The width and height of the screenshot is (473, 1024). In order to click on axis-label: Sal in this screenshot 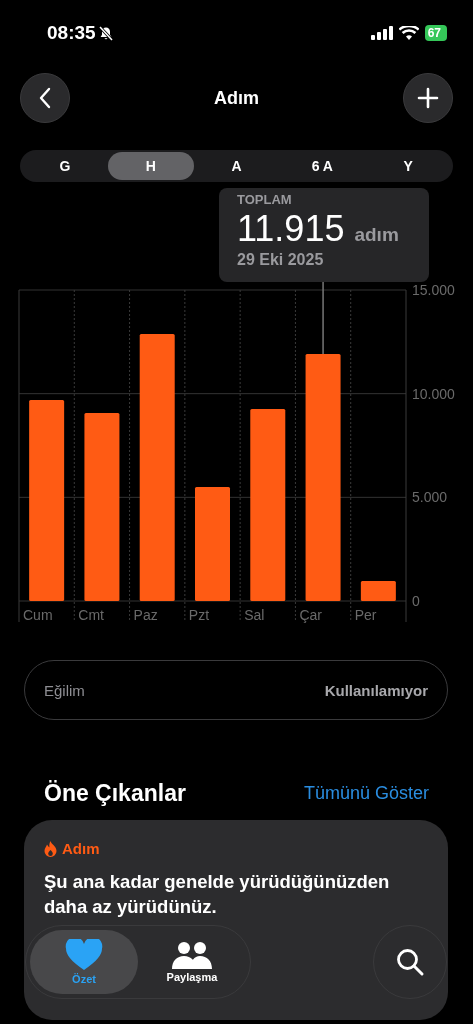, I will do `click(254, 615)`.